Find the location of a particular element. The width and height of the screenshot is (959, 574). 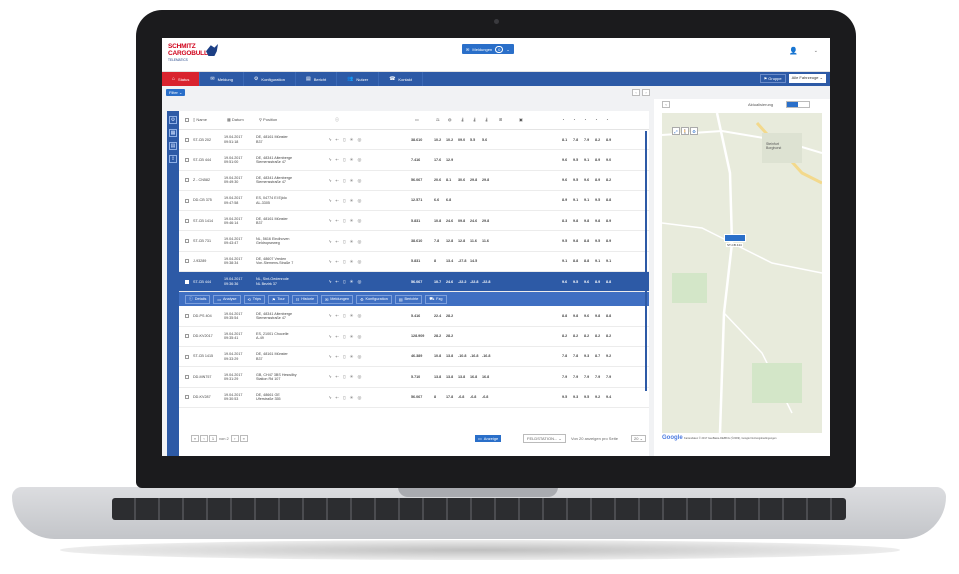

brand-logo: SCHMITZ CARGOBULL TELEMATICS is located at coordinates (193, 52).